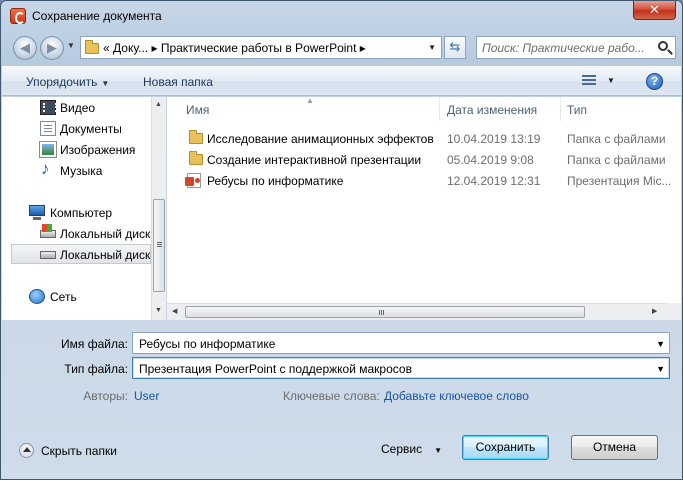 This screenshot has width=683, height=480. I want to click on filename-value: Ребусы по информатике, so click(207, 344).